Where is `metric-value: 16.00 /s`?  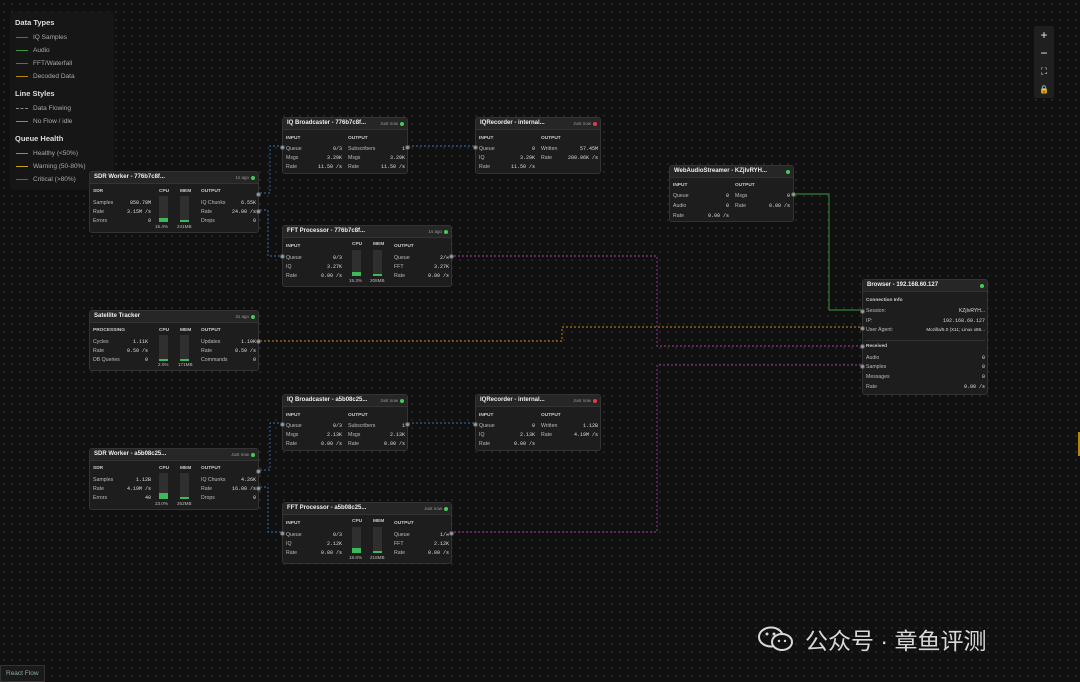
metric-value: 16.00 /s is located at coordinates (243, 489).